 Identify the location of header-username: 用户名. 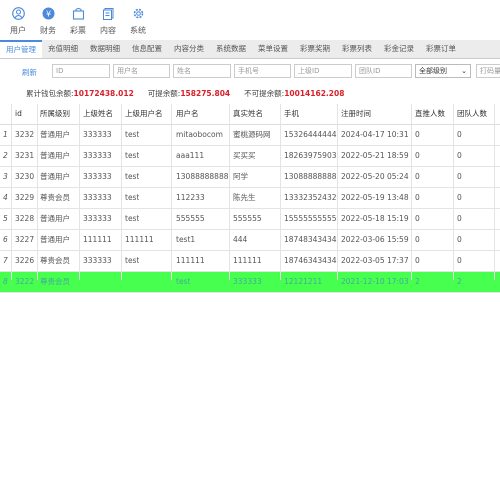
(187, 114).